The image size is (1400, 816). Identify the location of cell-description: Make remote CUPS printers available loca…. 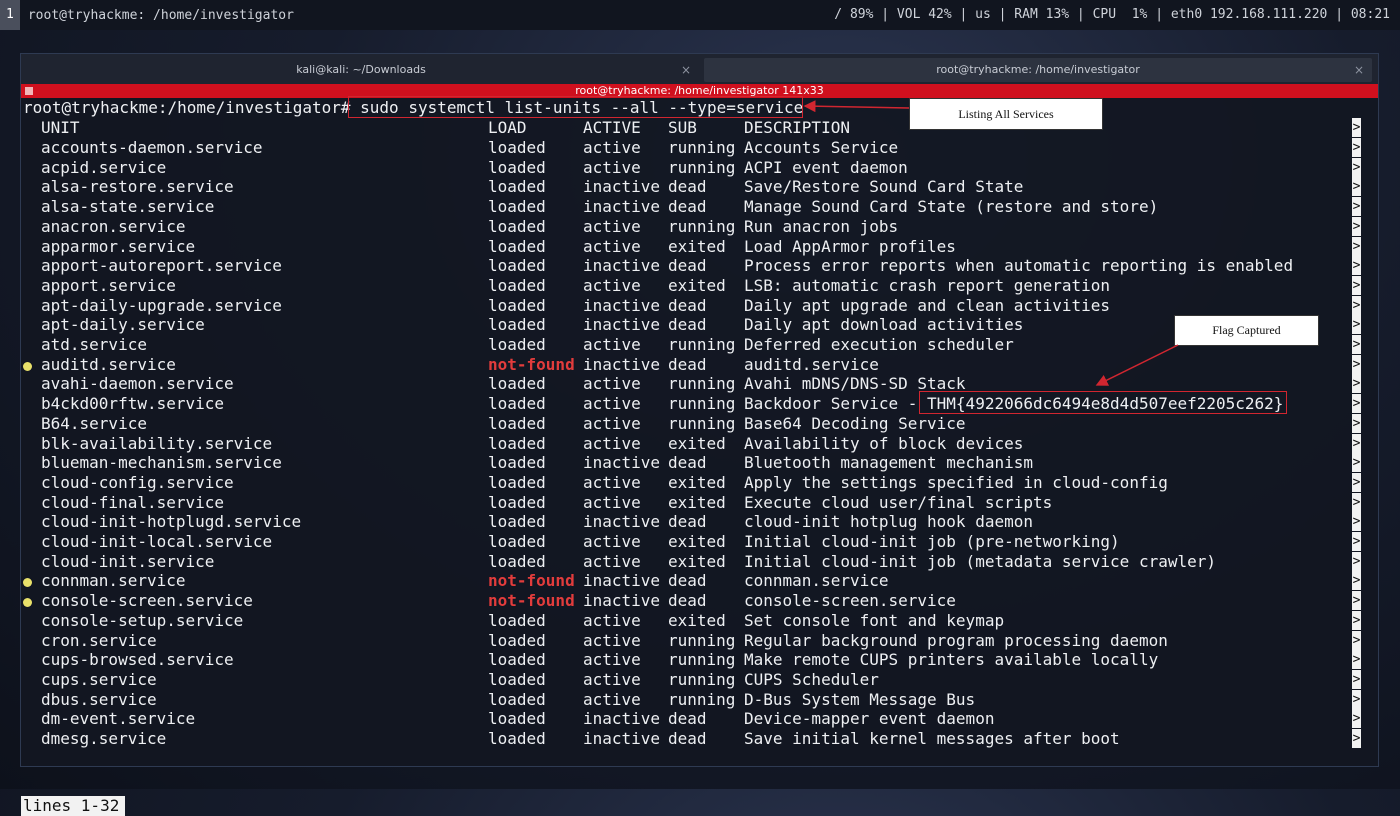
(951, 660).